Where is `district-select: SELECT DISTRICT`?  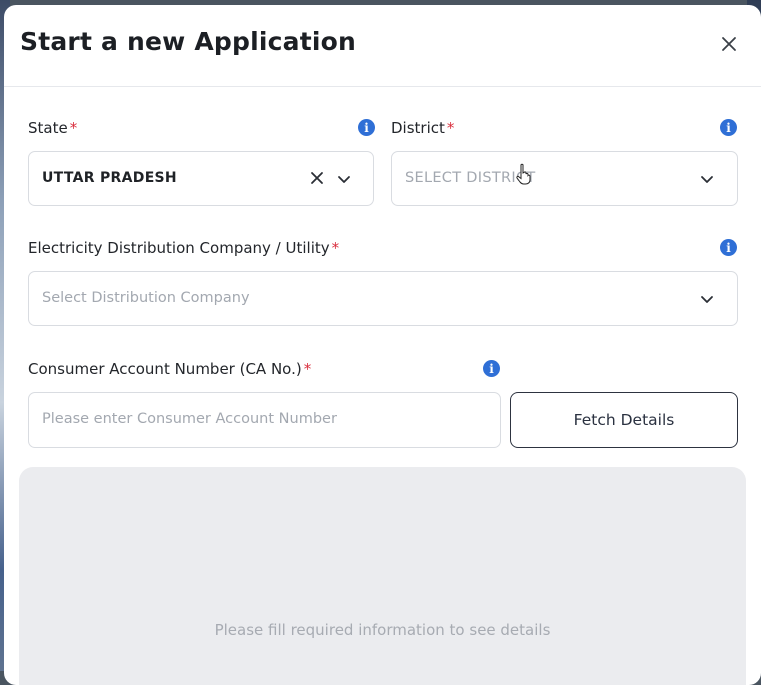
district-select: SELECT DISTRICT is located at coordinates (564, 178).